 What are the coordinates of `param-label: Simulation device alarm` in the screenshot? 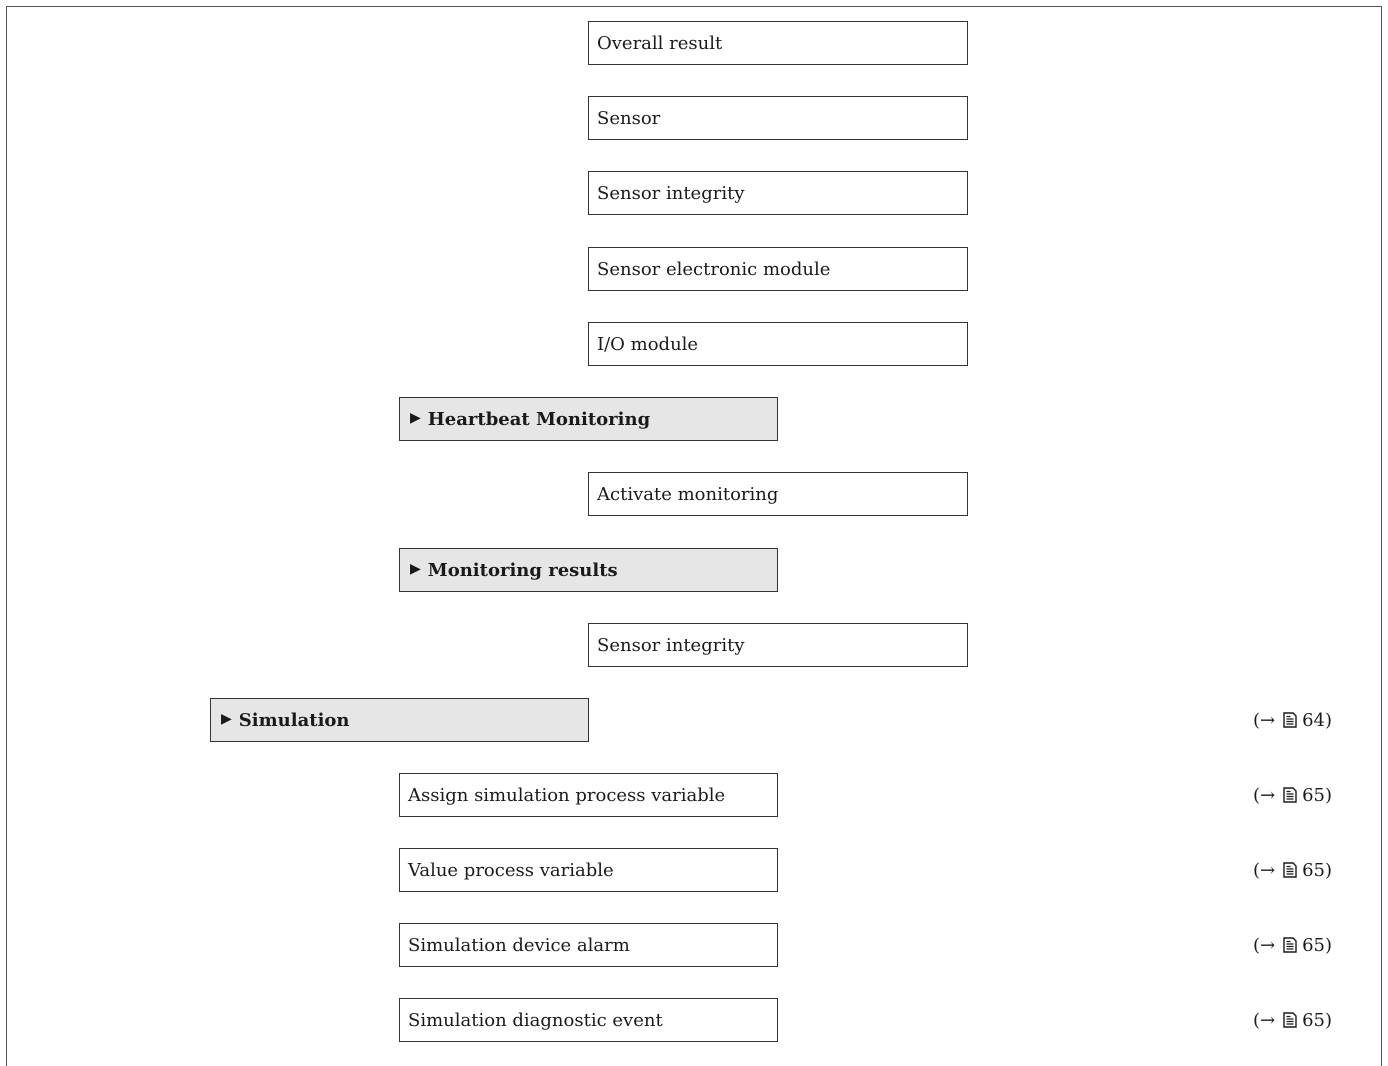 It's located at (519, 945).